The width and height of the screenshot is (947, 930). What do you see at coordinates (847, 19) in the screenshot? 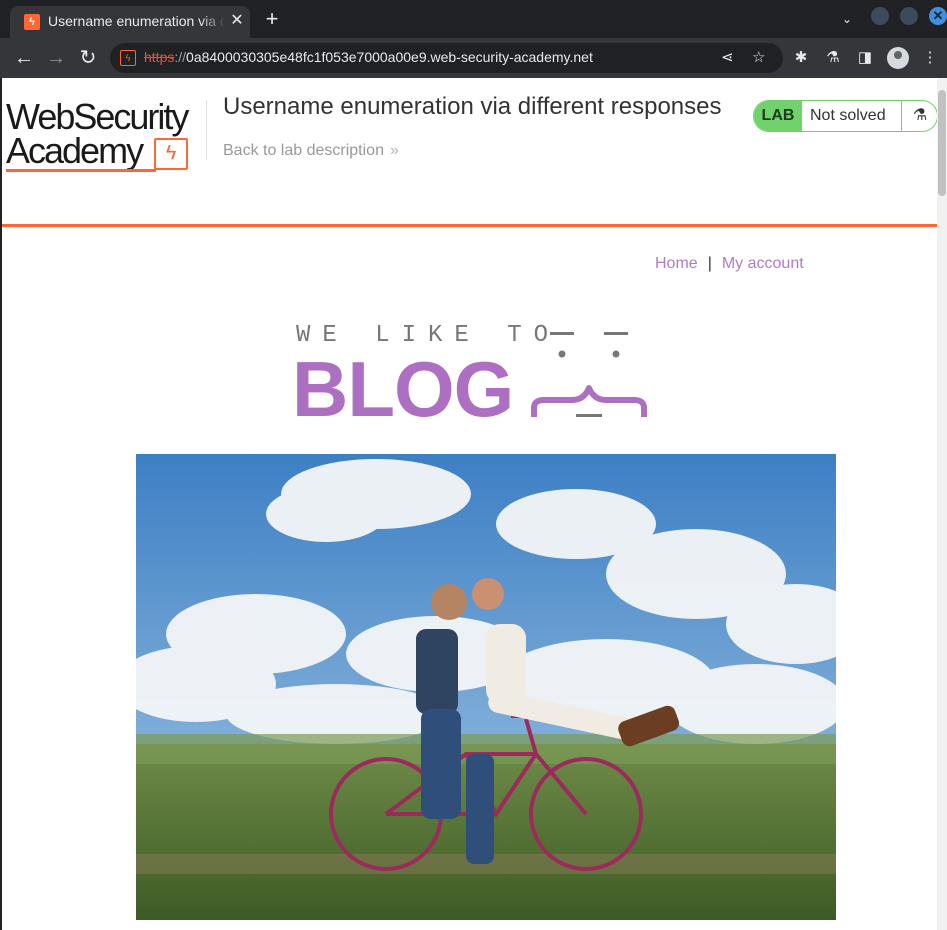
I see `chevron-down-icon: ⌄` at bounding box center [847, 19].